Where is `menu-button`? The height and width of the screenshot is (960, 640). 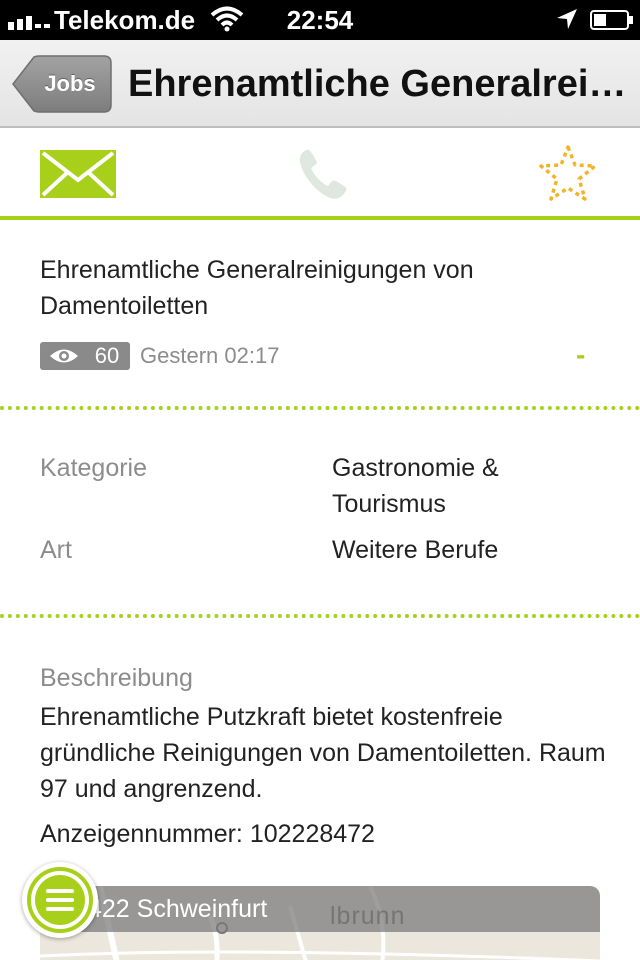 menu-button is located at coordinates (60, 900).